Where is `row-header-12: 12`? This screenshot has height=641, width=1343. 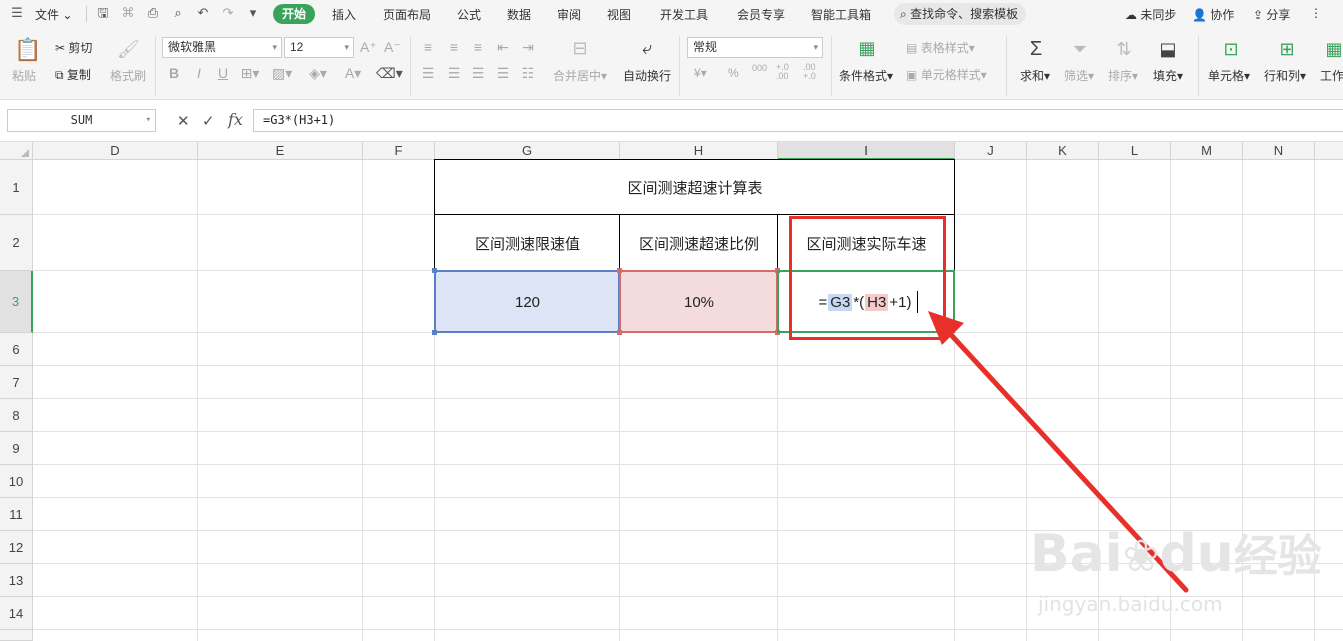
row-header-12: 12 is located at coordinates (16, 547).